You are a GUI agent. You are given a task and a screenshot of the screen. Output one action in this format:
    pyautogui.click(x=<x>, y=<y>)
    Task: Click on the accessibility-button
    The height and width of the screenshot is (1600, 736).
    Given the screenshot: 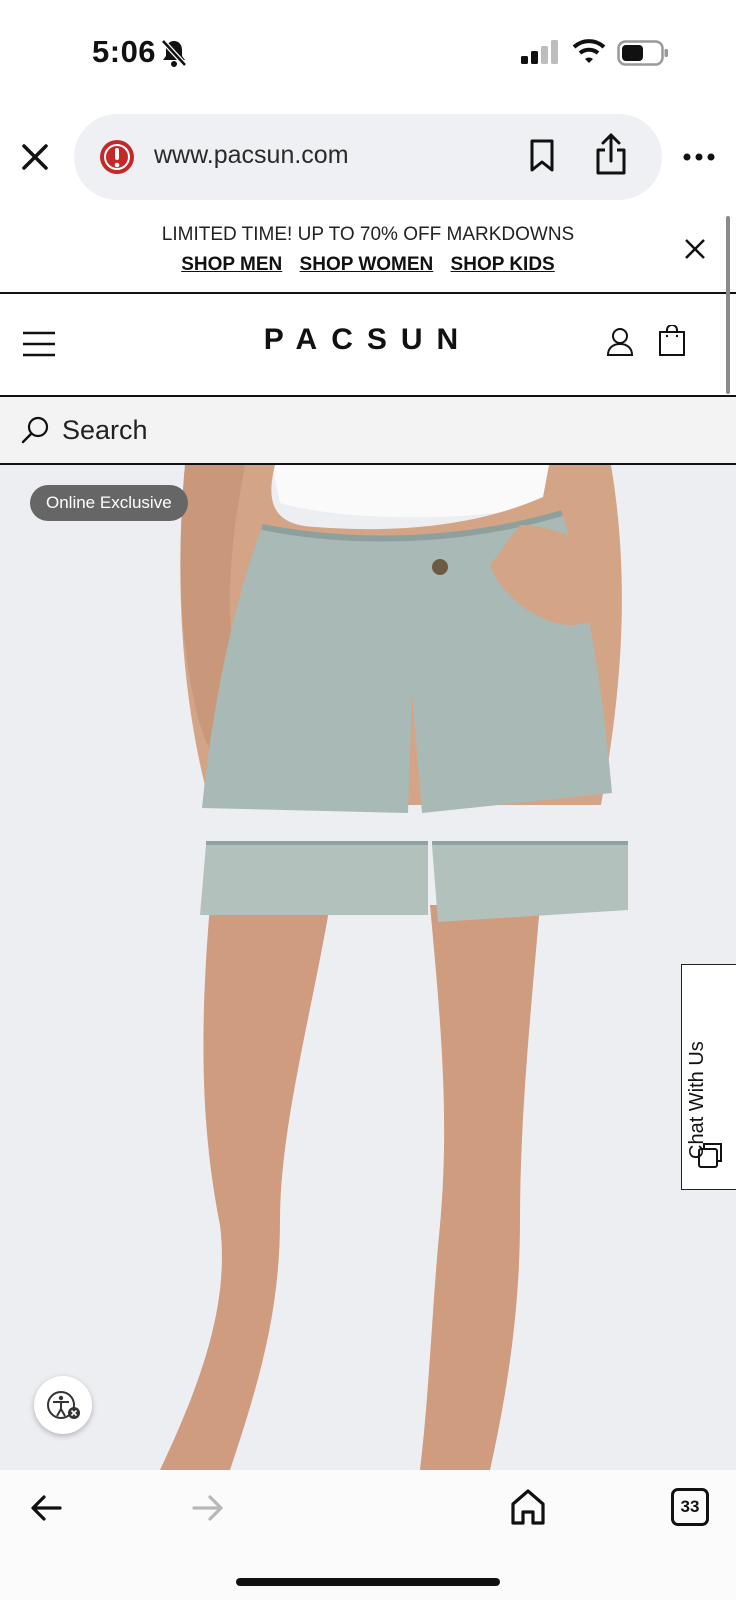 What is the action you would take?
    pyautogui.click(x=63, y=1405)
    